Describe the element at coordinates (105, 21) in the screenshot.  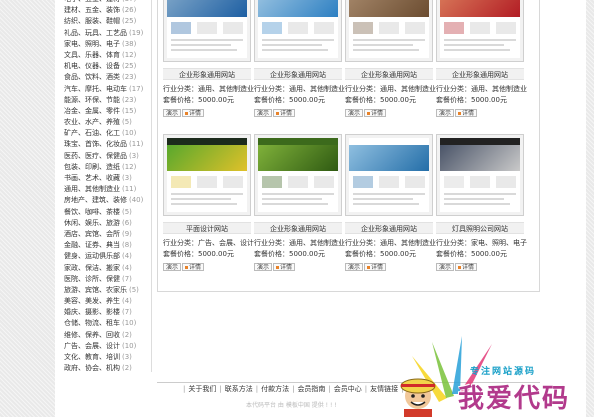
I see `sidebar-category-item: 纺织、服装、鞋帽 (25)` at that location.